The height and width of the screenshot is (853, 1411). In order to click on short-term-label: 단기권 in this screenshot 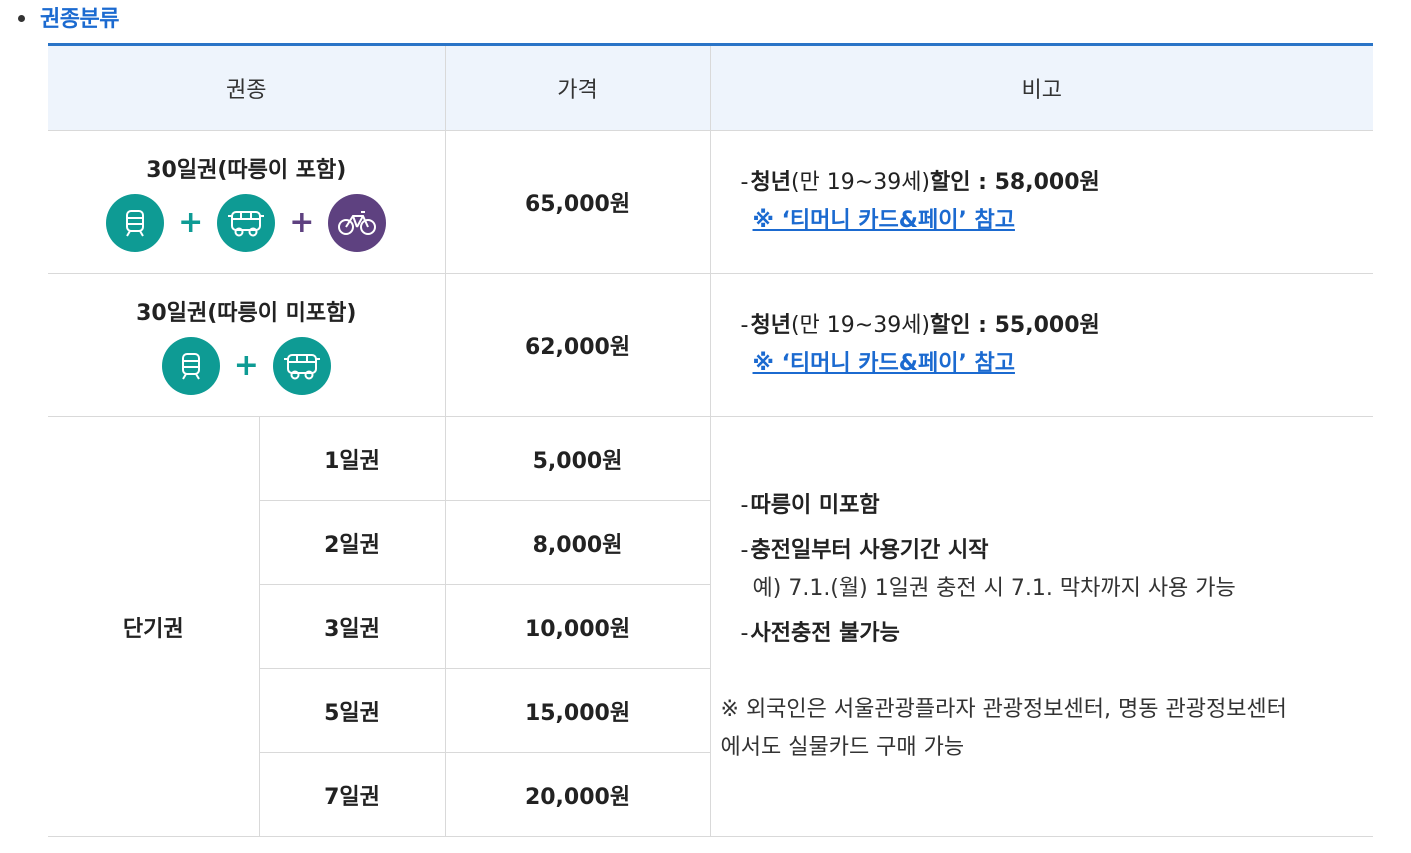, I will do `click(154, 626)`.